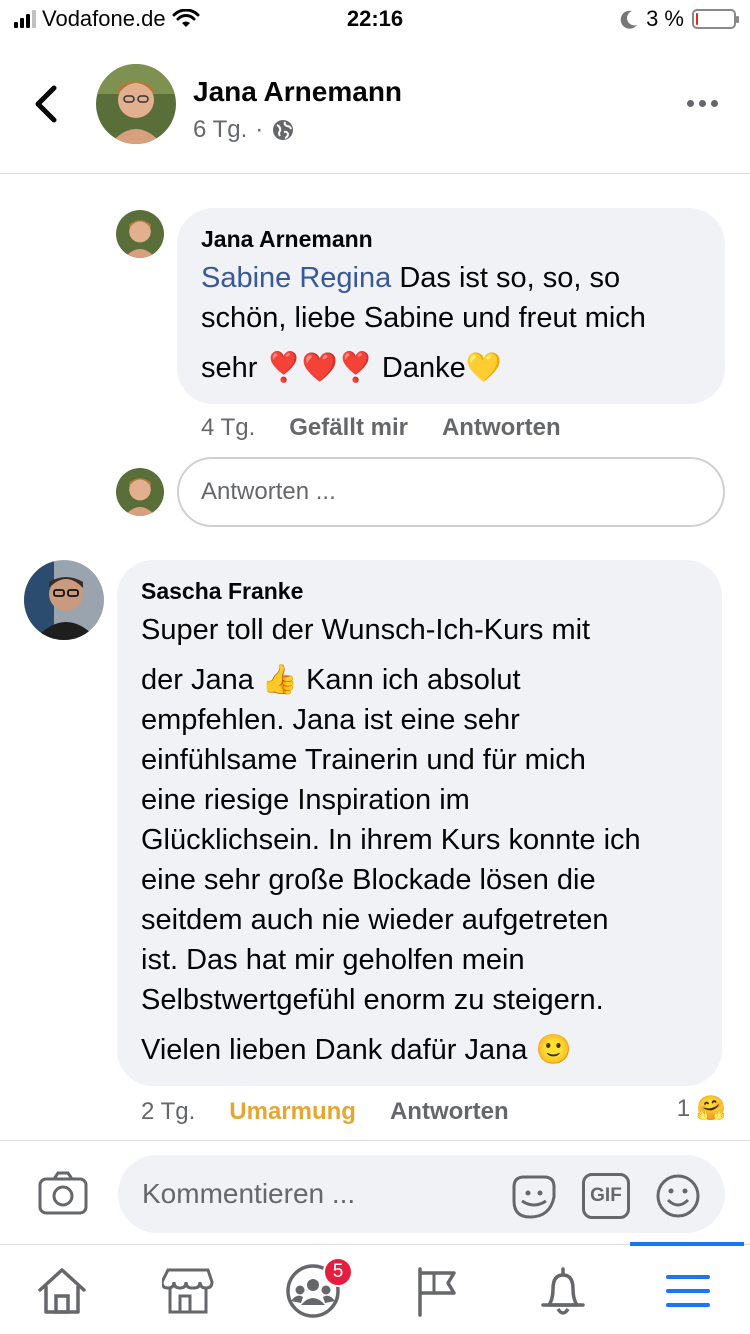 The height and width of the screenshot is (1334, 750). I want to click on mention-link: Sabine Regina, so click(296, 278).